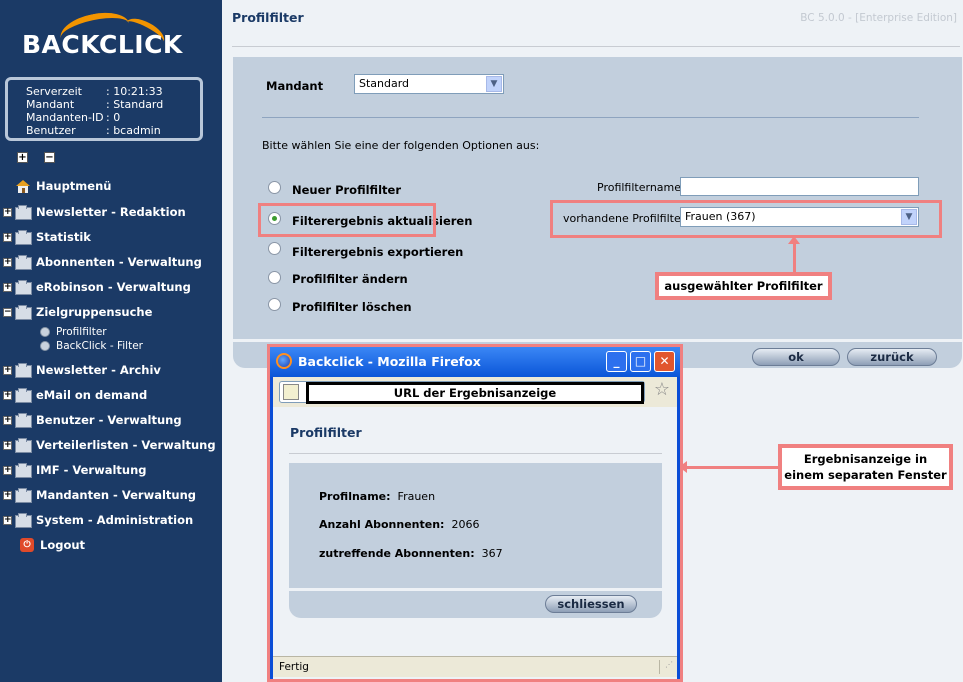 This screenshot has height=682, width=963. What do you see at coordinates (65, 117) in the screenshot?
I see `info-key: Mandanten-ID` at bounding box center [65, 117].